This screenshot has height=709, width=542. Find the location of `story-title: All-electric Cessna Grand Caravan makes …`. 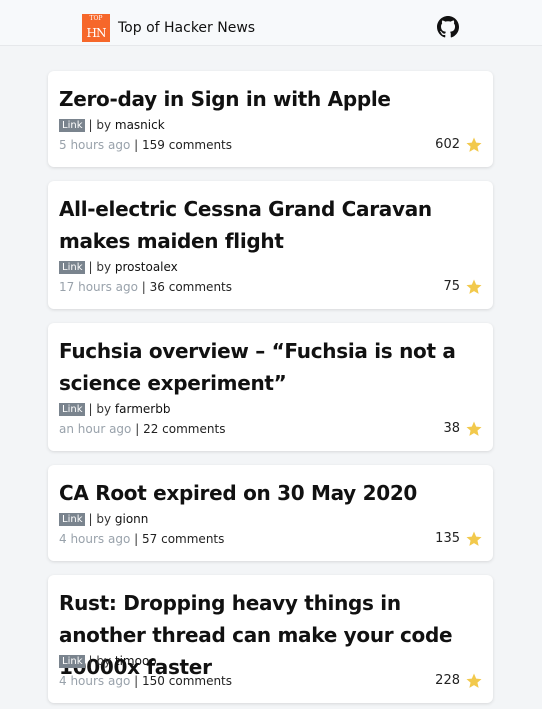

story-title: All-electric Cessna Grand Caravan makes … is located at coordinates (272, 225).